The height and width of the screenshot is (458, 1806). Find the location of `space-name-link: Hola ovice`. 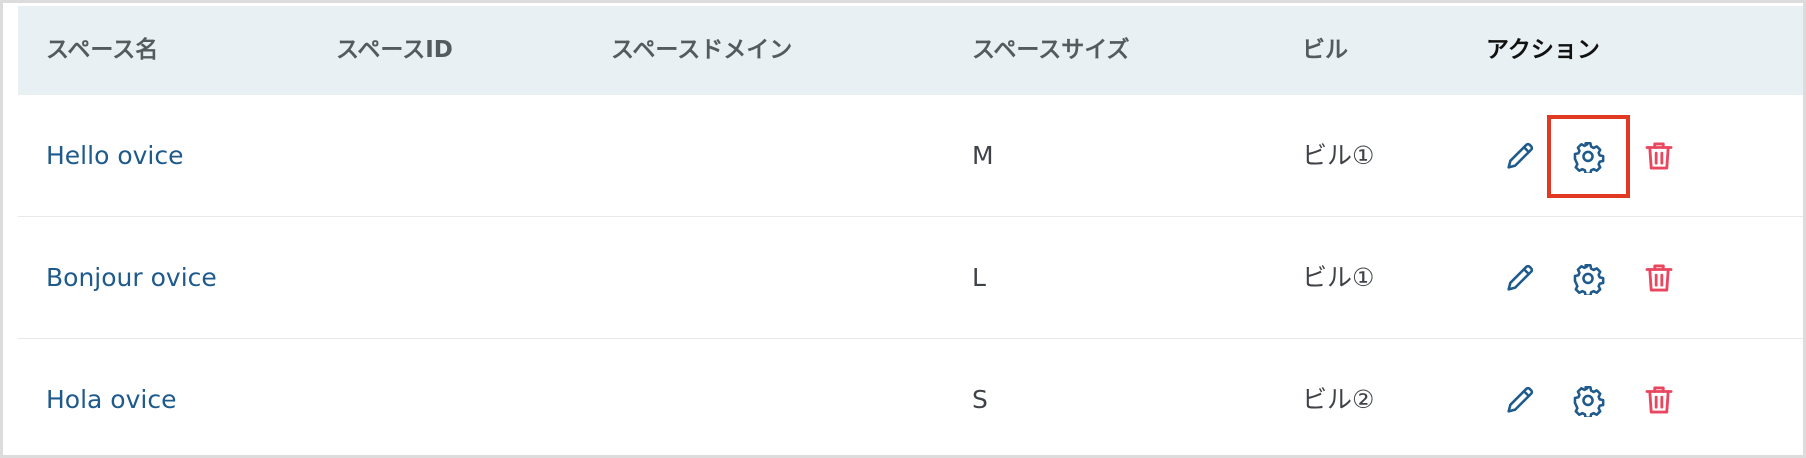

space-name-link: Hola ovice is located at coordinates (111, 397).